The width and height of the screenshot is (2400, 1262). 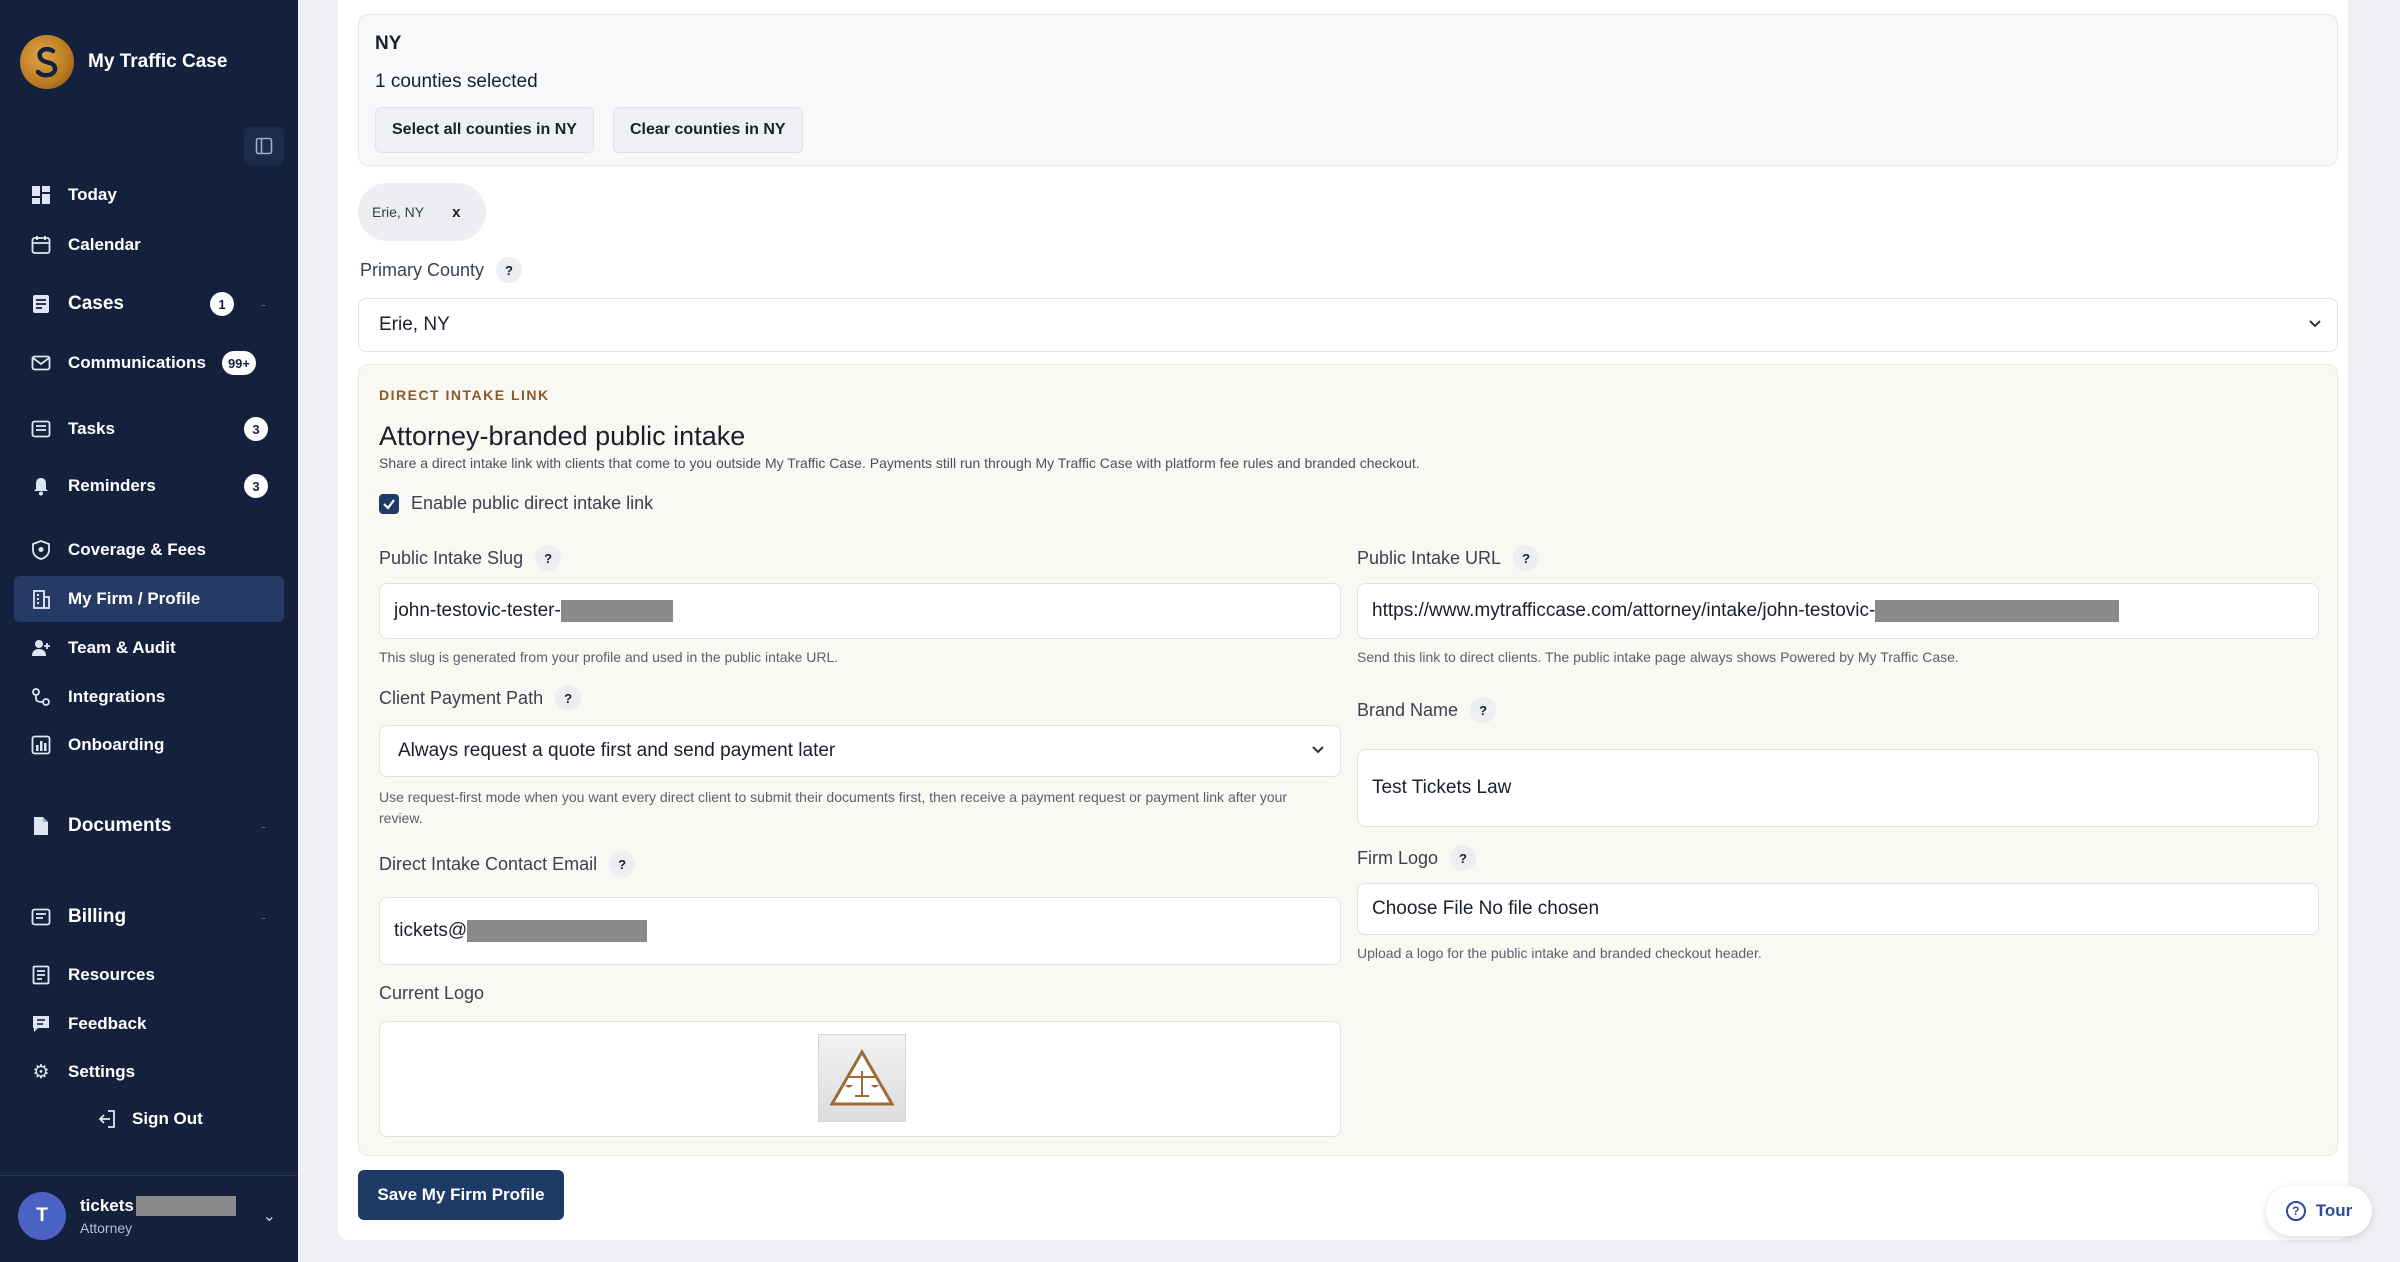 I want to click on sidebar-item-documents: Documents -, so click(x=149, y=826).